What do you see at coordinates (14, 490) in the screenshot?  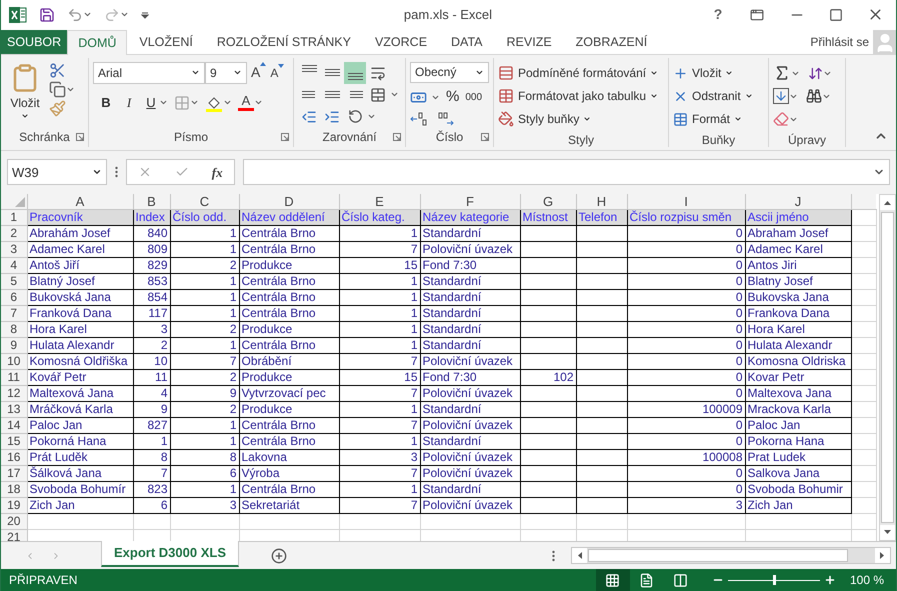 I see `row-header: 18` at bounding box center [14, 490].